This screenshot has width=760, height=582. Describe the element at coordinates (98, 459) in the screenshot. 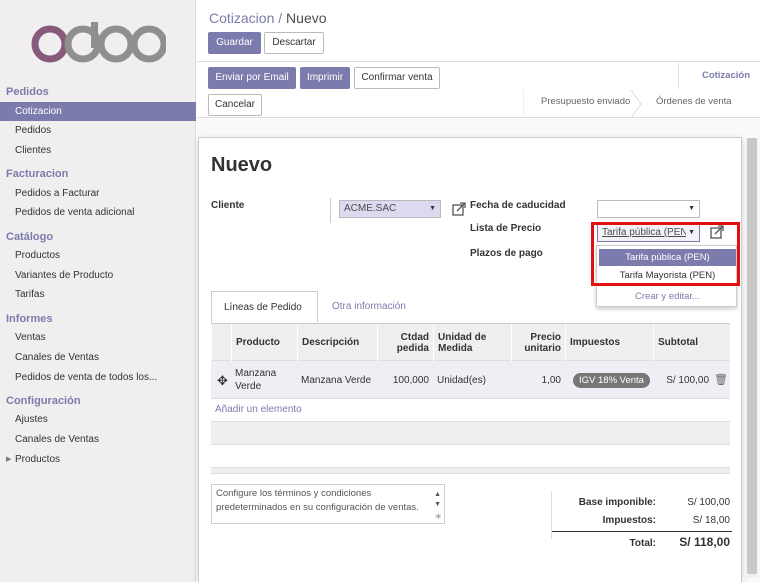

I see `sidebar-item-productos-config: ▶ Productos` at that location.